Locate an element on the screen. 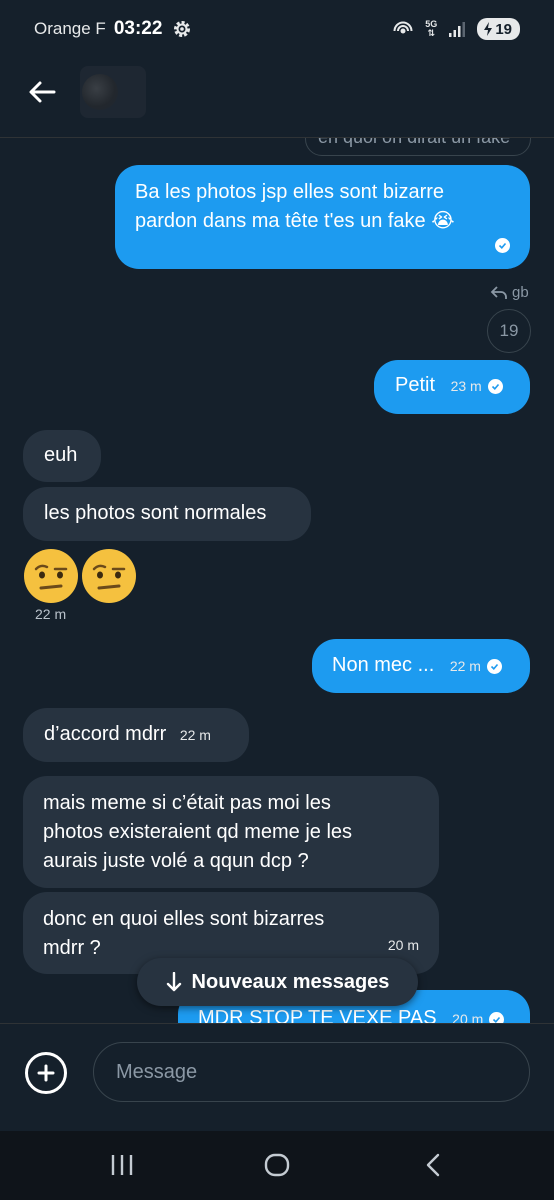 The image size is (554, 1200). add-attachment-button is located at coordinates (46, 1073).